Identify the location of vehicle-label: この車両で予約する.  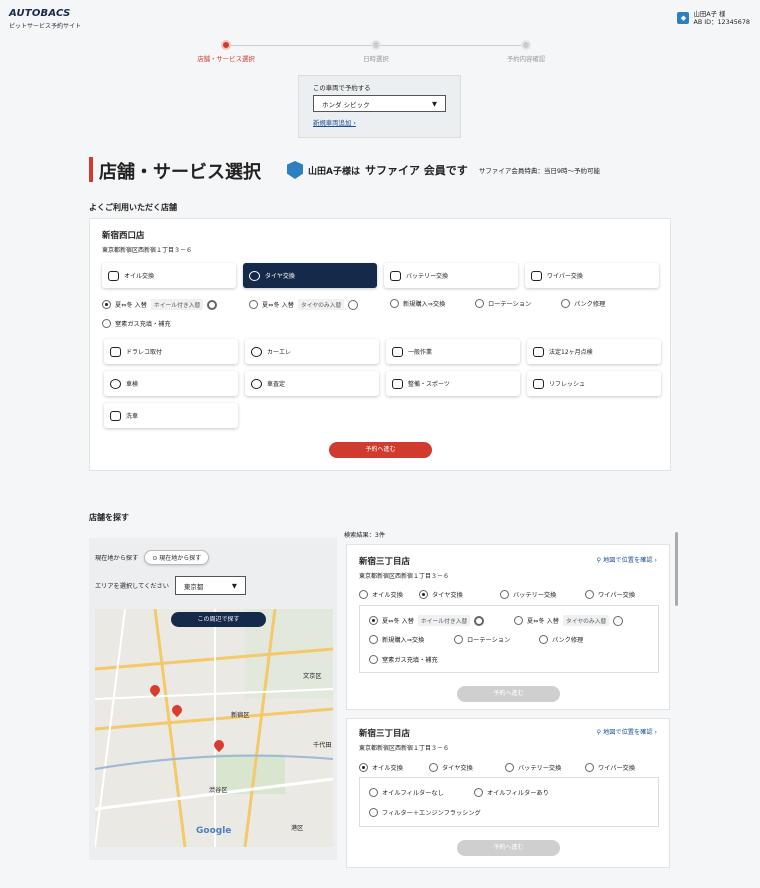
(342, 88).